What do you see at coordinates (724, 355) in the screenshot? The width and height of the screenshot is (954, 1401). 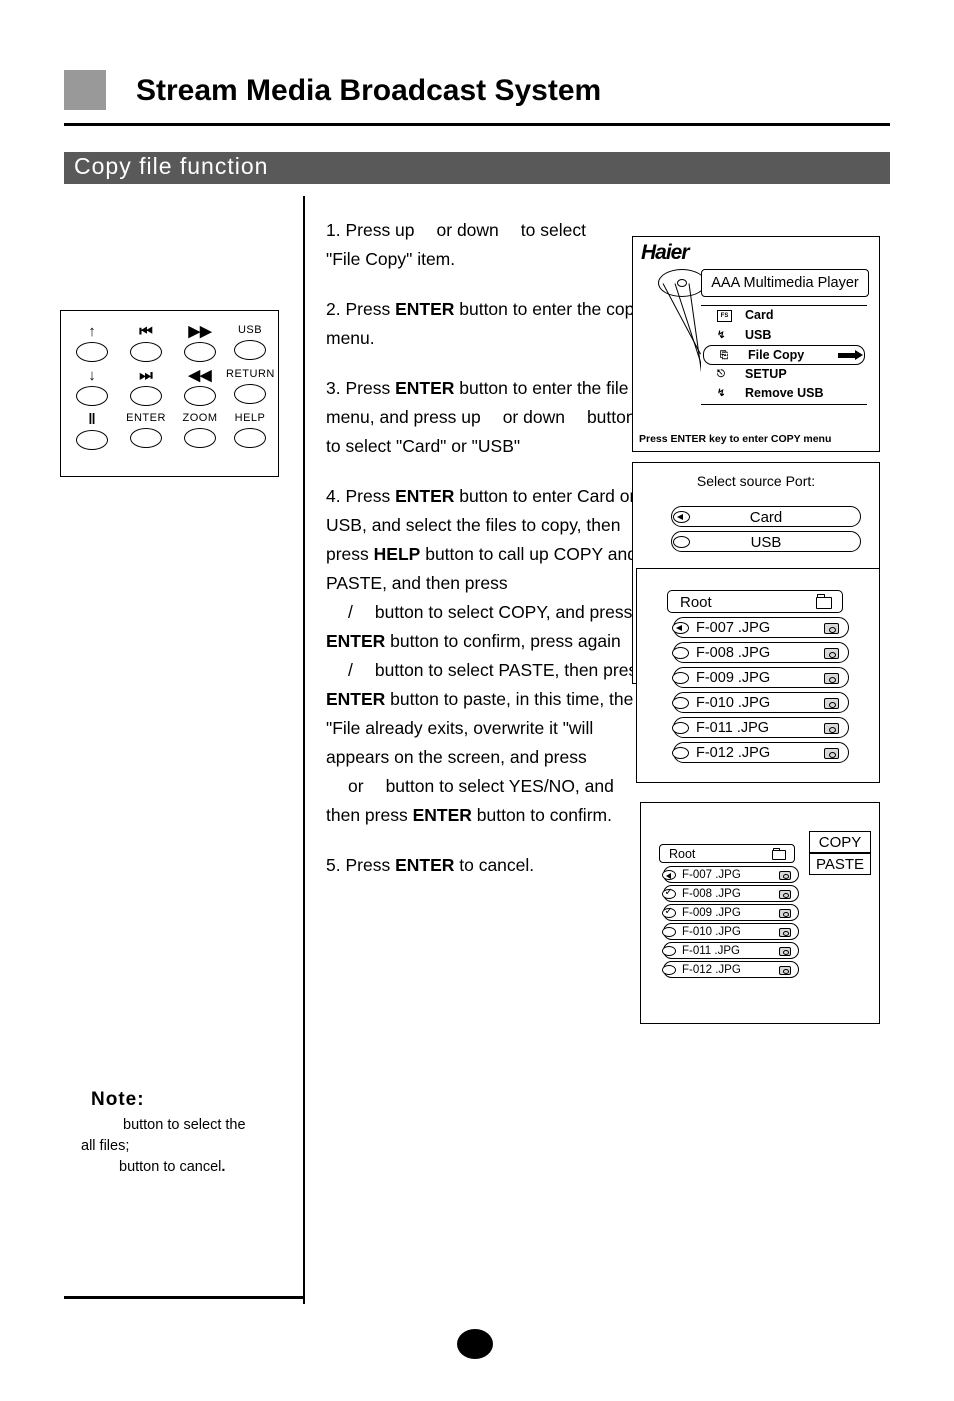 I see `copy-icon: ⎘` at bounding box center [724, 355].